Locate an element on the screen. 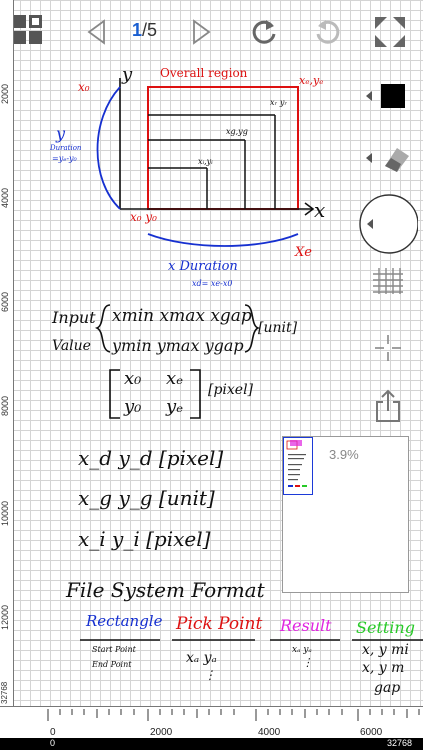 Image resolution: width=423 pixels, height=751 pixels. input-row-2: ymin ymax ygap is located at coordinates (178, 345).